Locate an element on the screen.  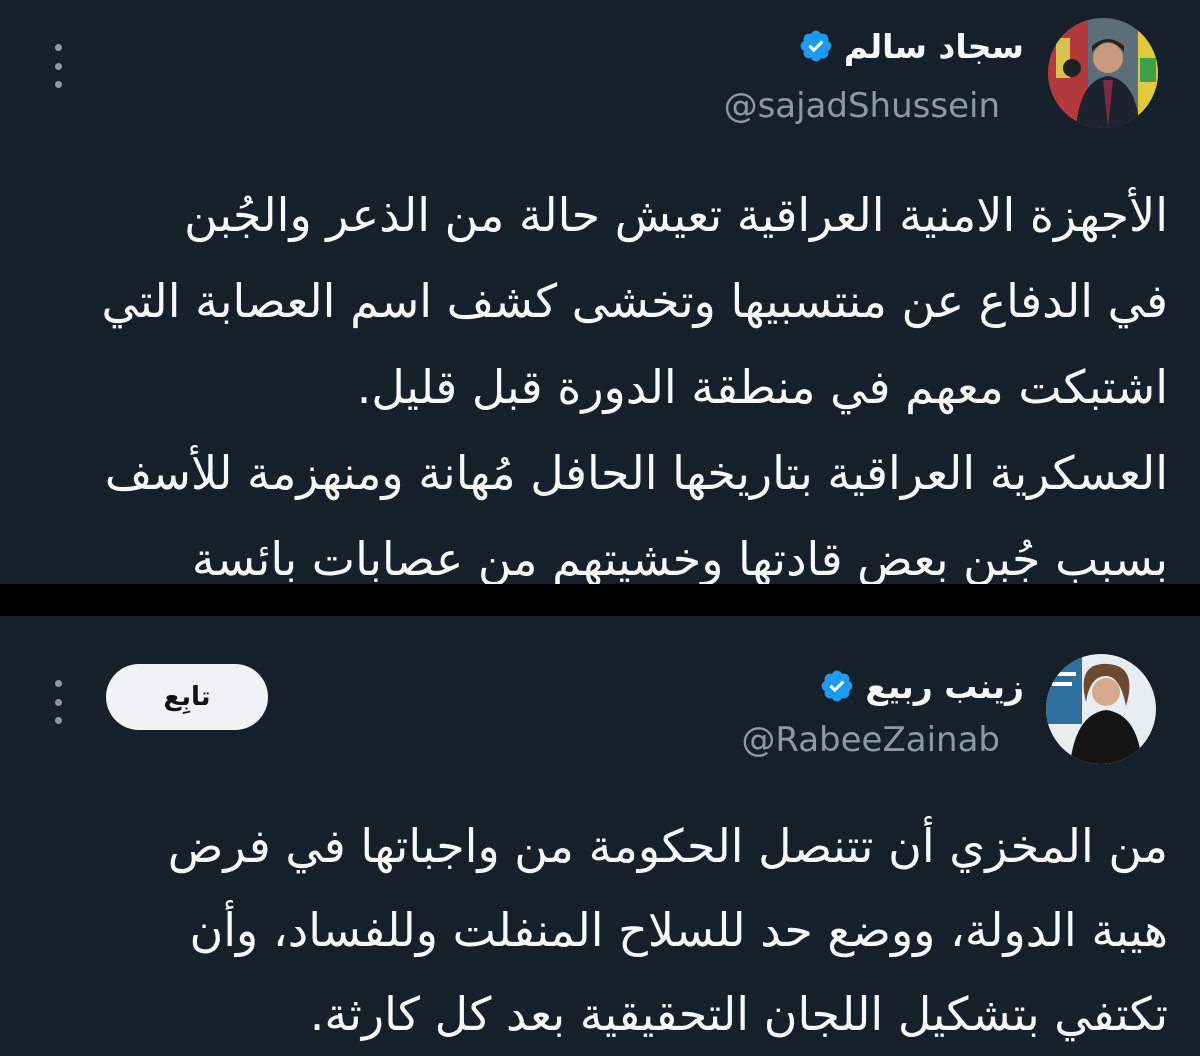
author-display-name: سجاد سالم is located at coordinates (934, 46).